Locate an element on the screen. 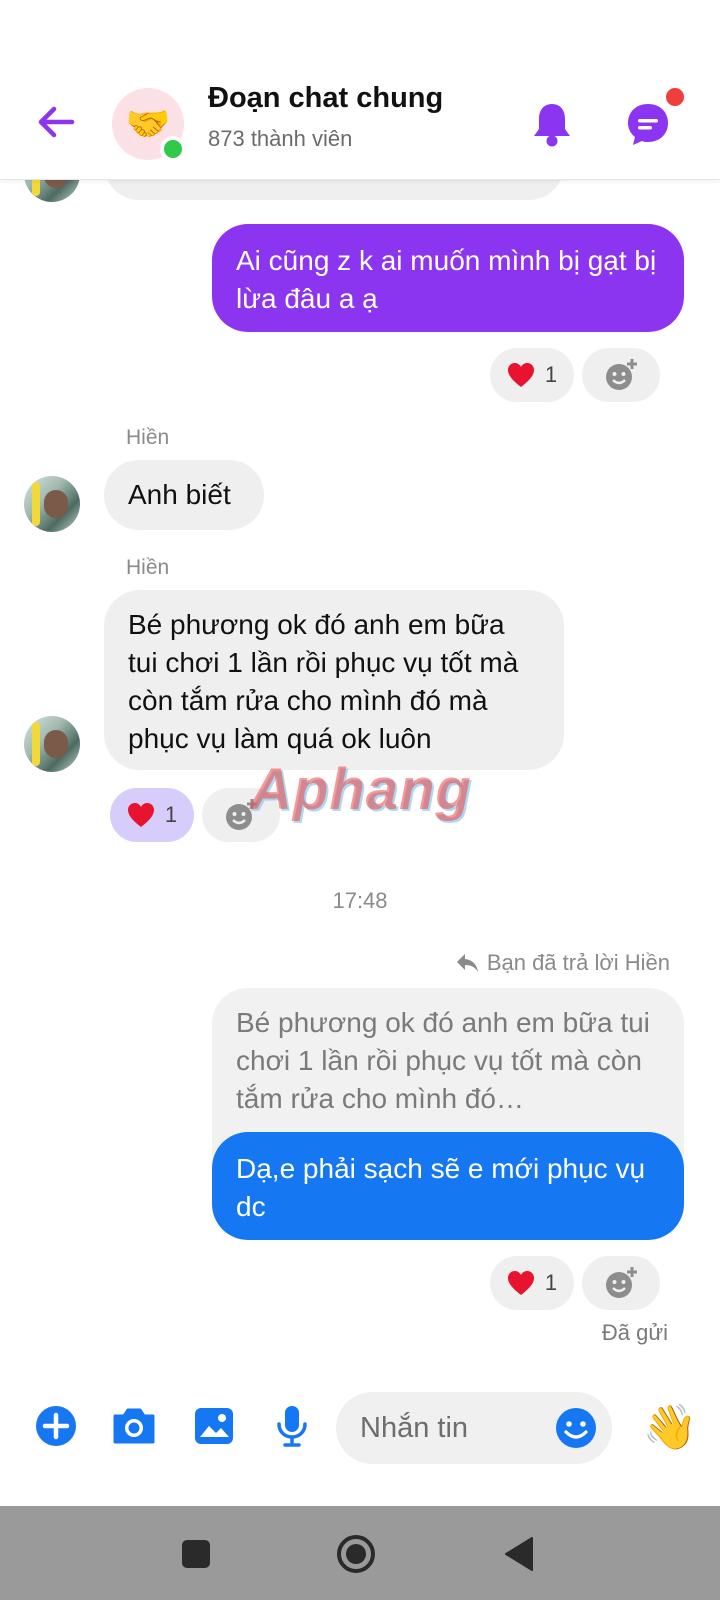 Image resolution: width=720 pixels, height=1600 pixels. wave-icon: 👋 is located at coordinates (670, 1427).